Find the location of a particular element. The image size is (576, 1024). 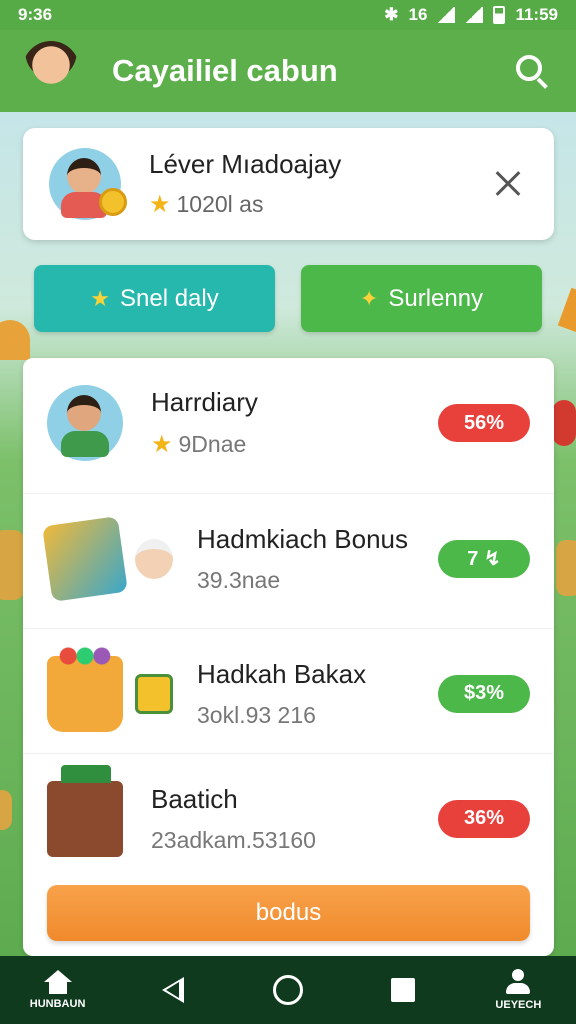

list-item-title: Harrdiary is located at coordinates (204, 402).